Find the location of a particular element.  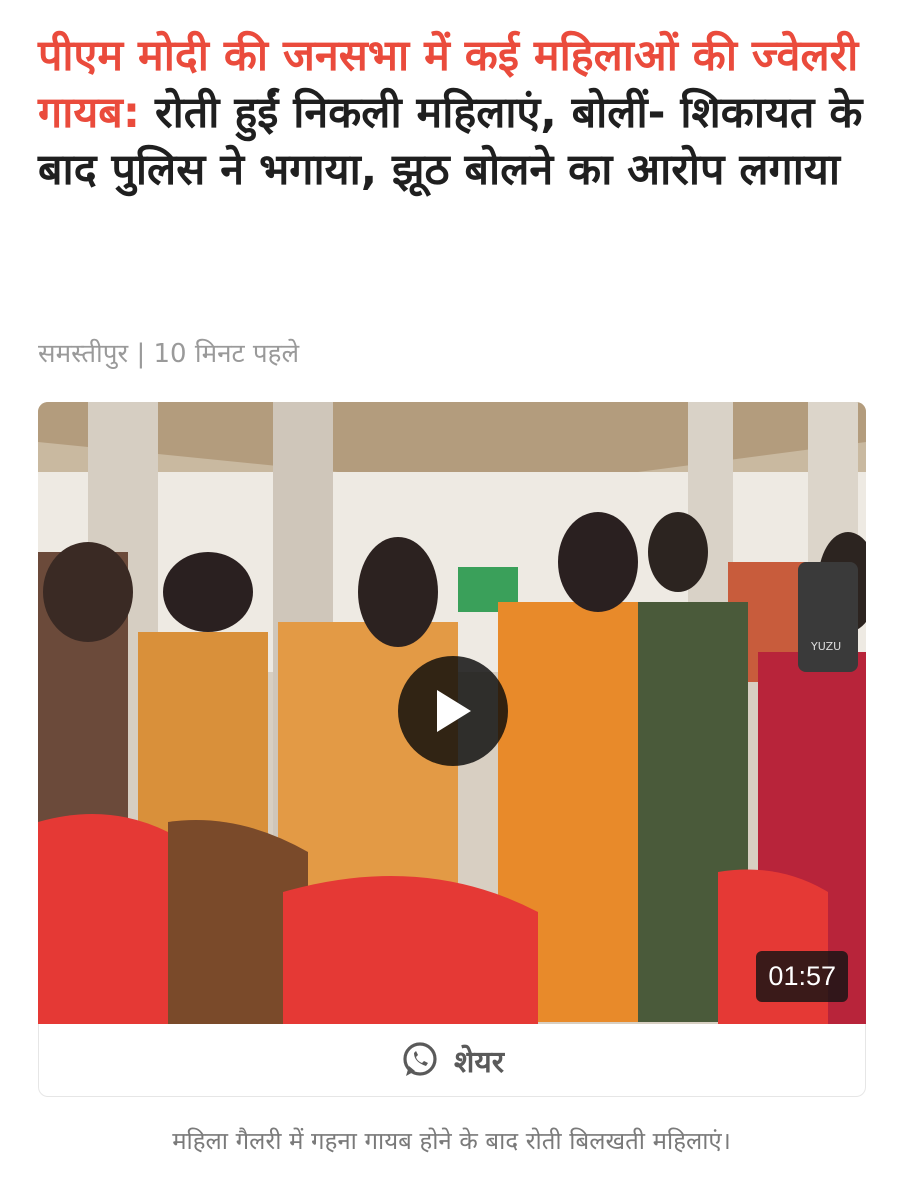

share-button: शेयर is located at coordinates (452, 1060).